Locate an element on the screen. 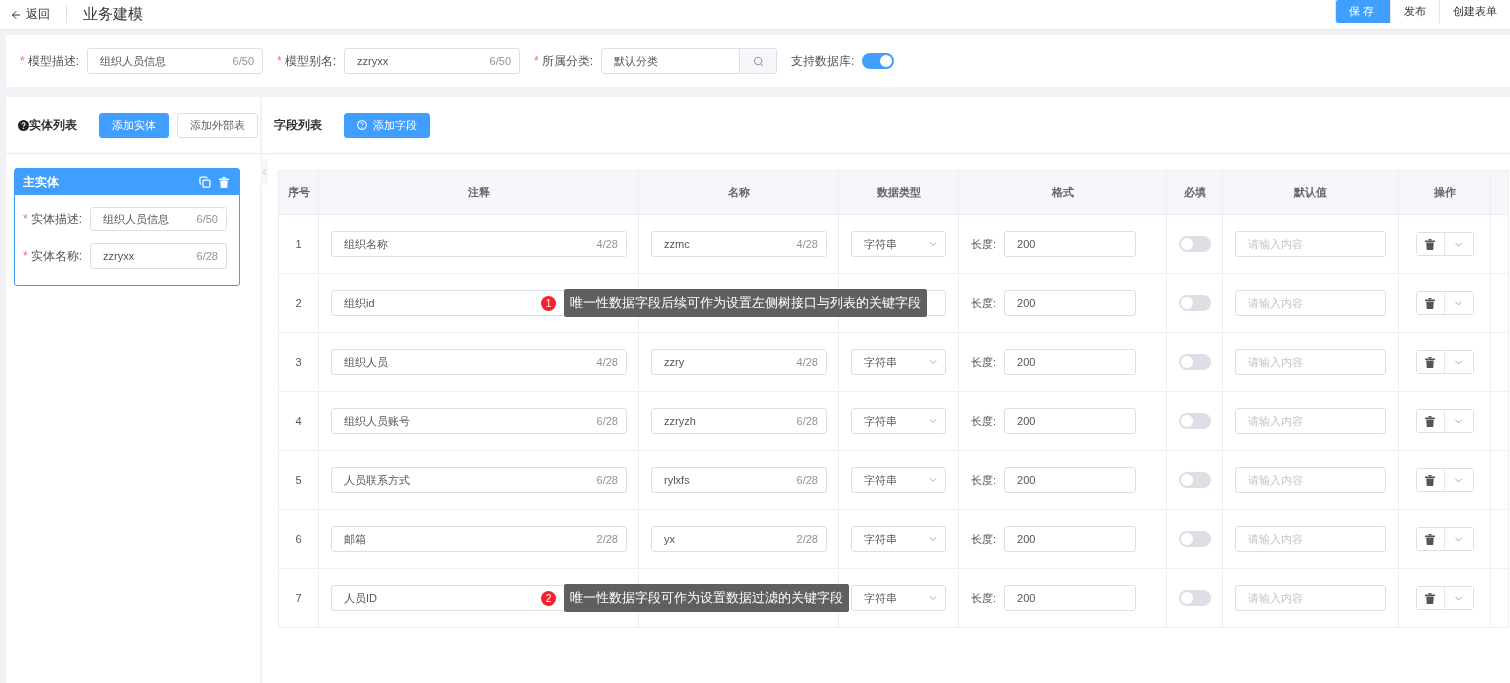 Image resolution: width=1510 pixels, height=683 pixels. text-field: zzryxx 6/50 is located at coordinates (432, 61).